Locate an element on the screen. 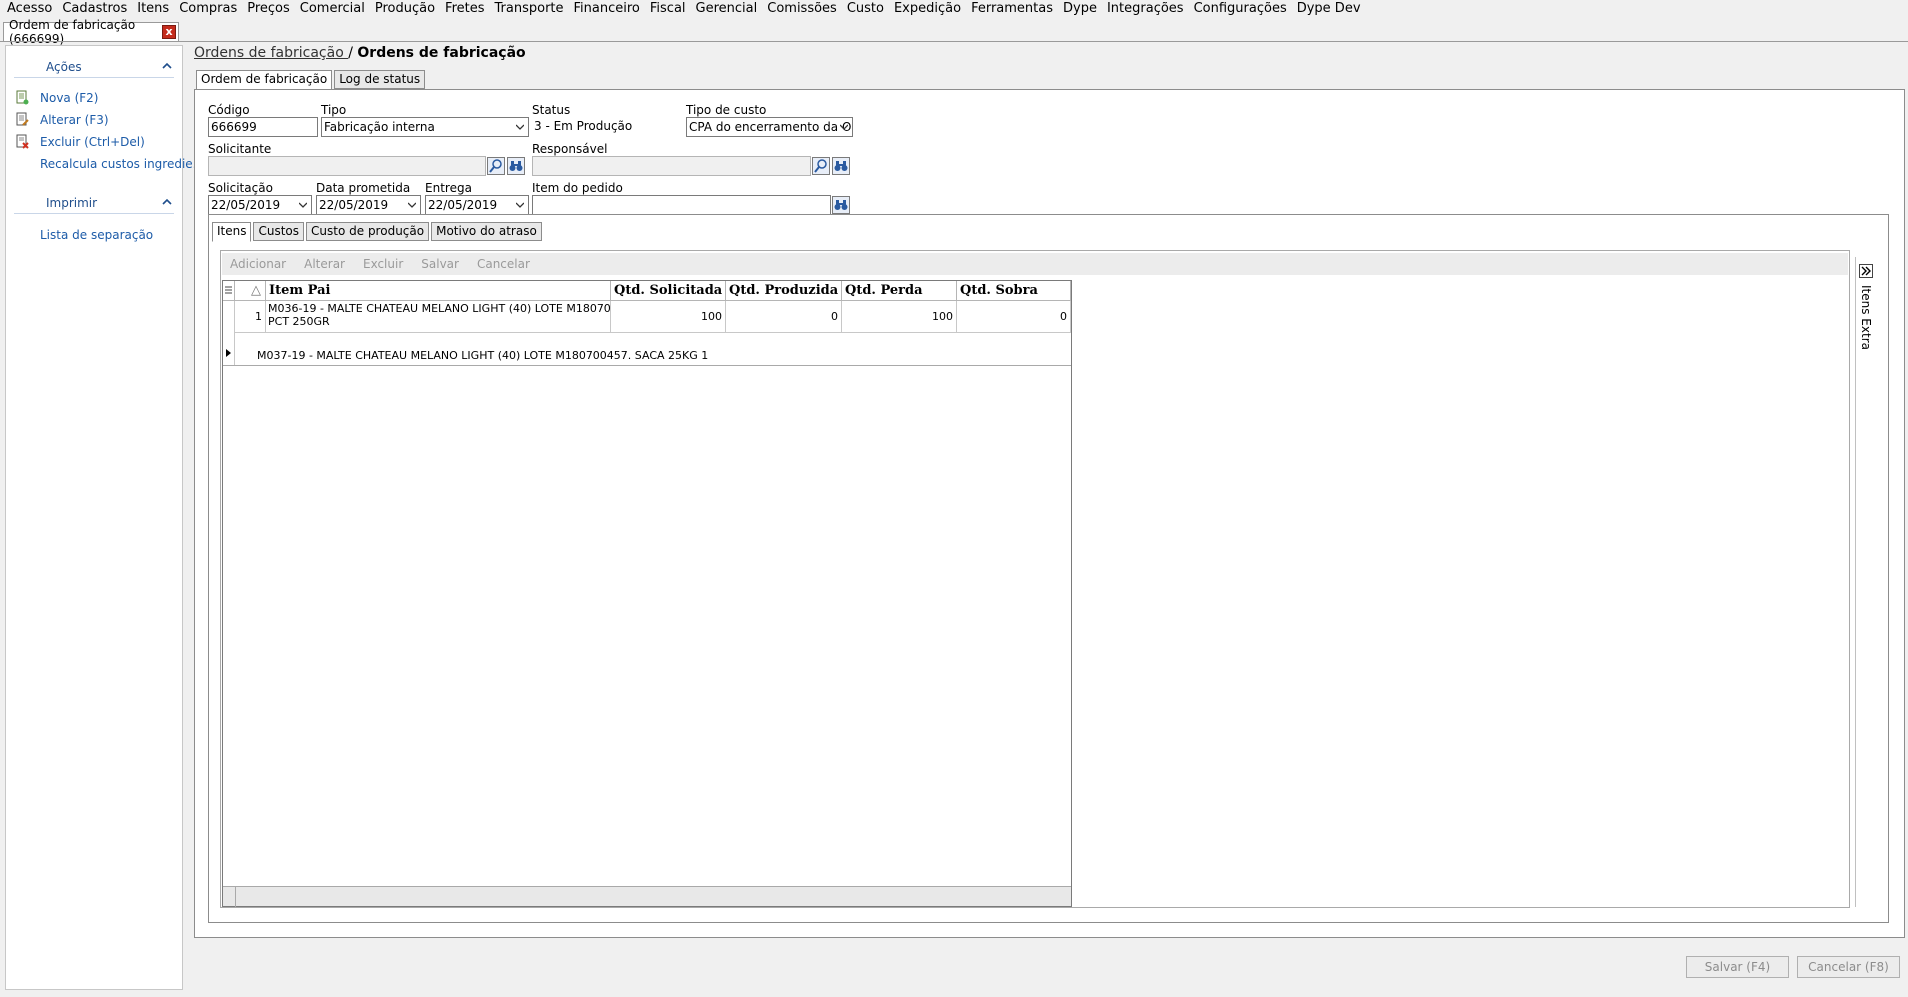 This screenshot has height=997, width=1908. close-tab-button: x is located at coordinates (169, 32).